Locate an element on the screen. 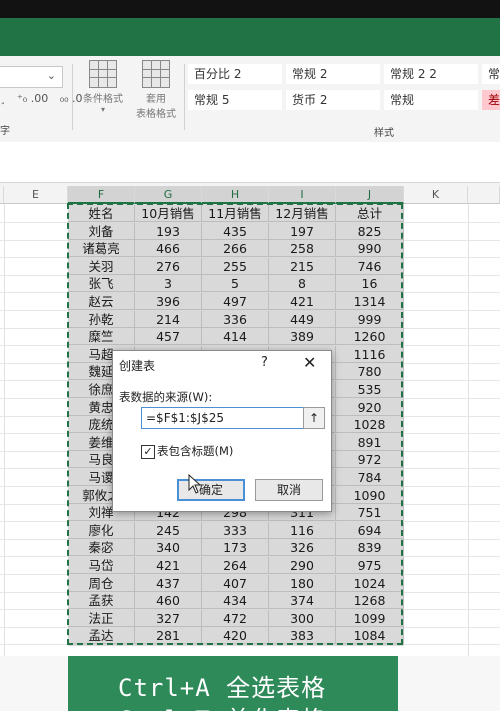 The image size is (500, 711). styles-group-label: 样式 is located at coordinates (384, 133).